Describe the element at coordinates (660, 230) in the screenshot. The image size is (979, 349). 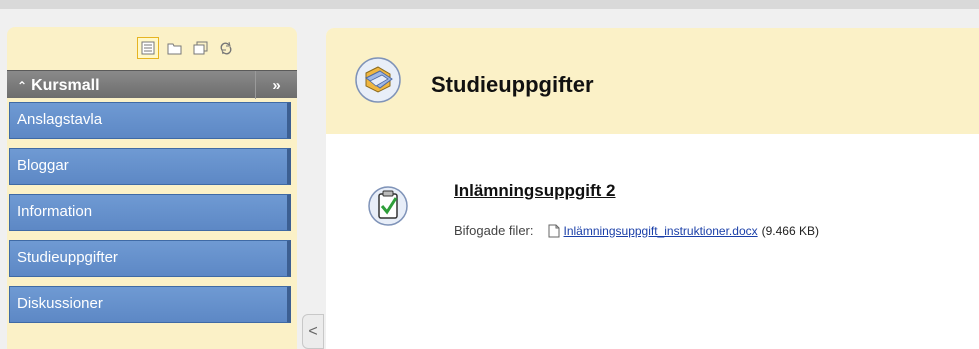
I see `attachment-file-name: Inlämningsuppgift_instruktioner.docx` at that location.